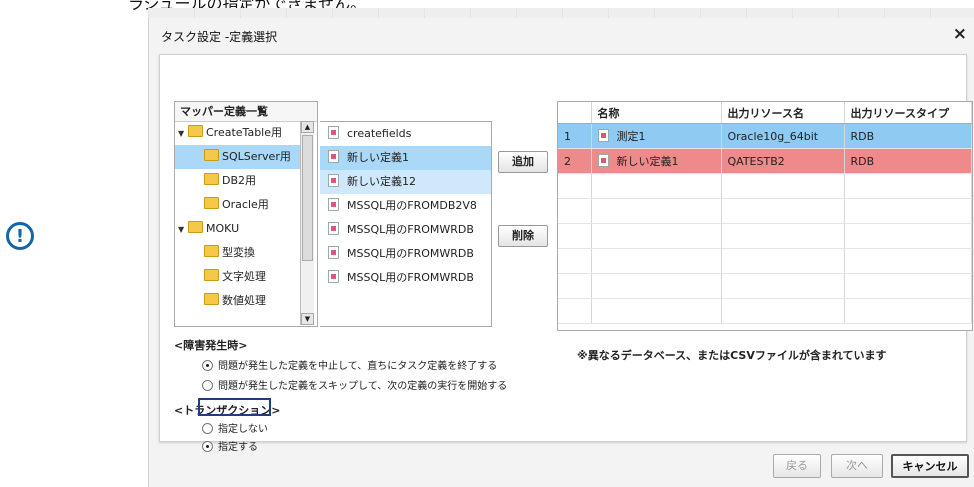  I want to click on tree-item-label: 文字処理, so click(244, 276).